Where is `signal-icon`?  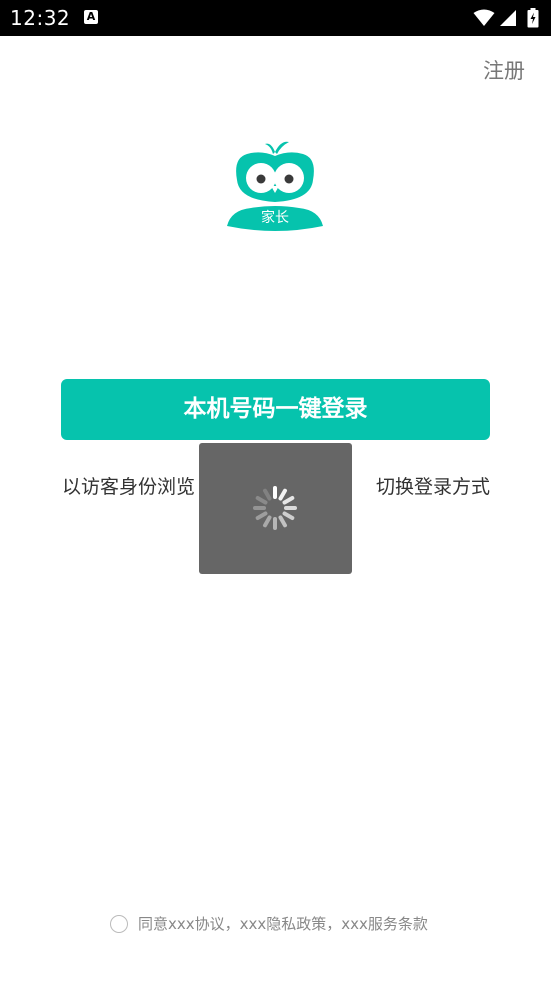
signal-icon is located at coordinates (508, 18).